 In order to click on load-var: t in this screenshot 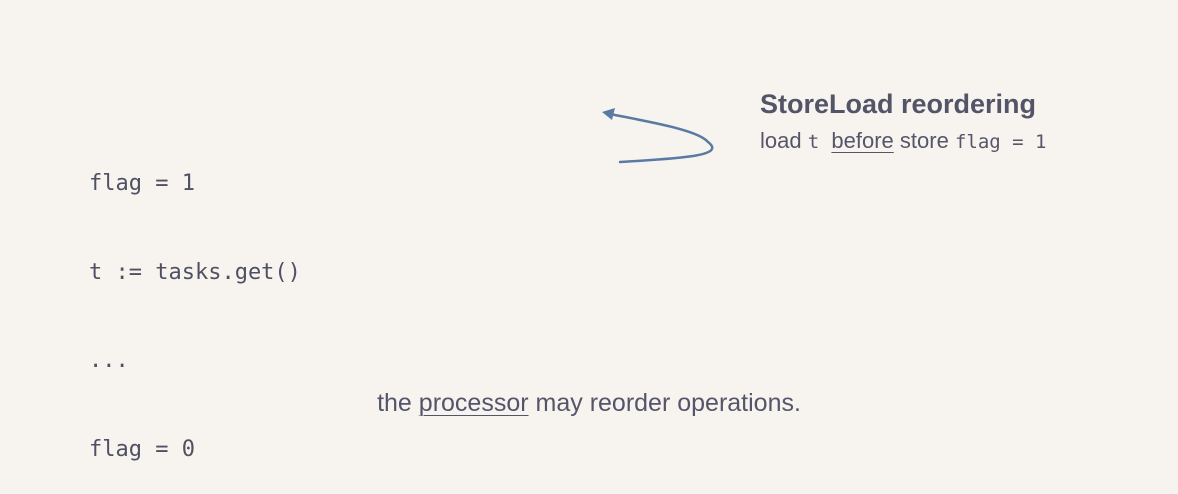, I will do `click(813, 142)`.